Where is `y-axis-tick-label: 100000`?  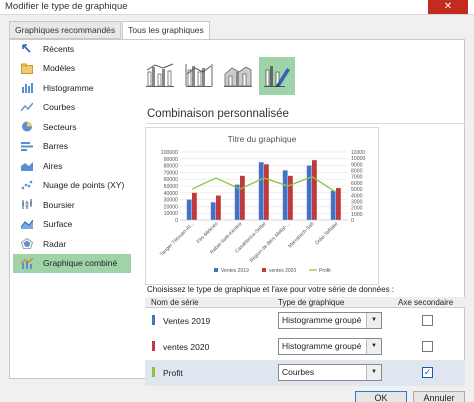
y-axis-tick-label: 100000 is located at coordinates (169, 153).